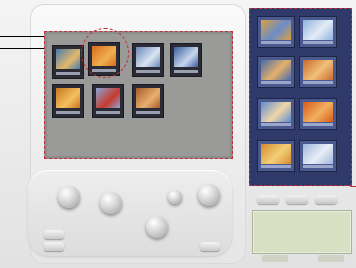 This screenshot has width=356, height=268. What do you see at coordinates (331, 258) in the screenshot?
I see `sidebar-slot-right` at bounding box center [331, 258].